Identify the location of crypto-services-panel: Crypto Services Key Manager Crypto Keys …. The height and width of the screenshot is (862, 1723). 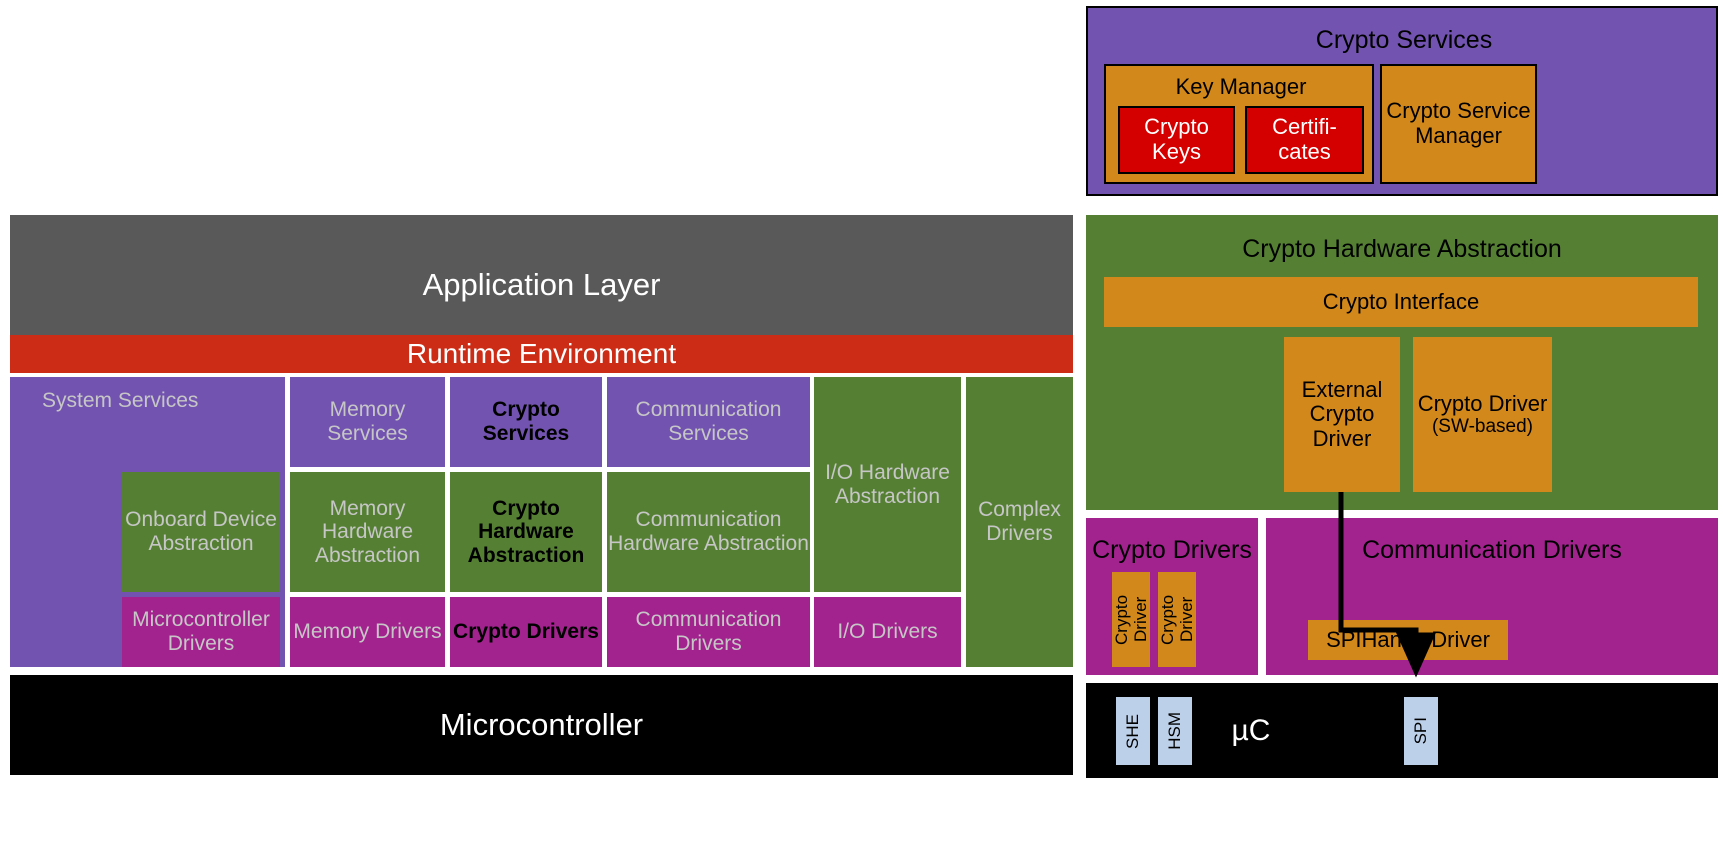
(1402, 101).